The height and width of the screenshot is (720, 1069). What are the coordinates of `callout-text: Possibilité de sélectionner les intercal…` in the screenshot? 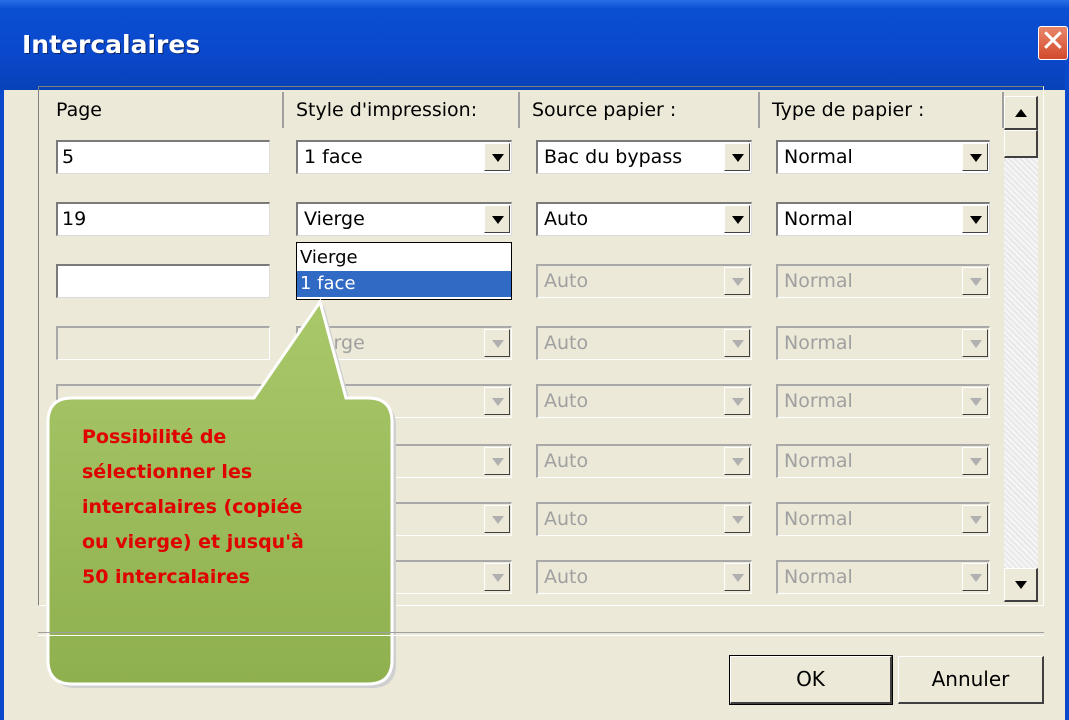 It's located at (232, 507).